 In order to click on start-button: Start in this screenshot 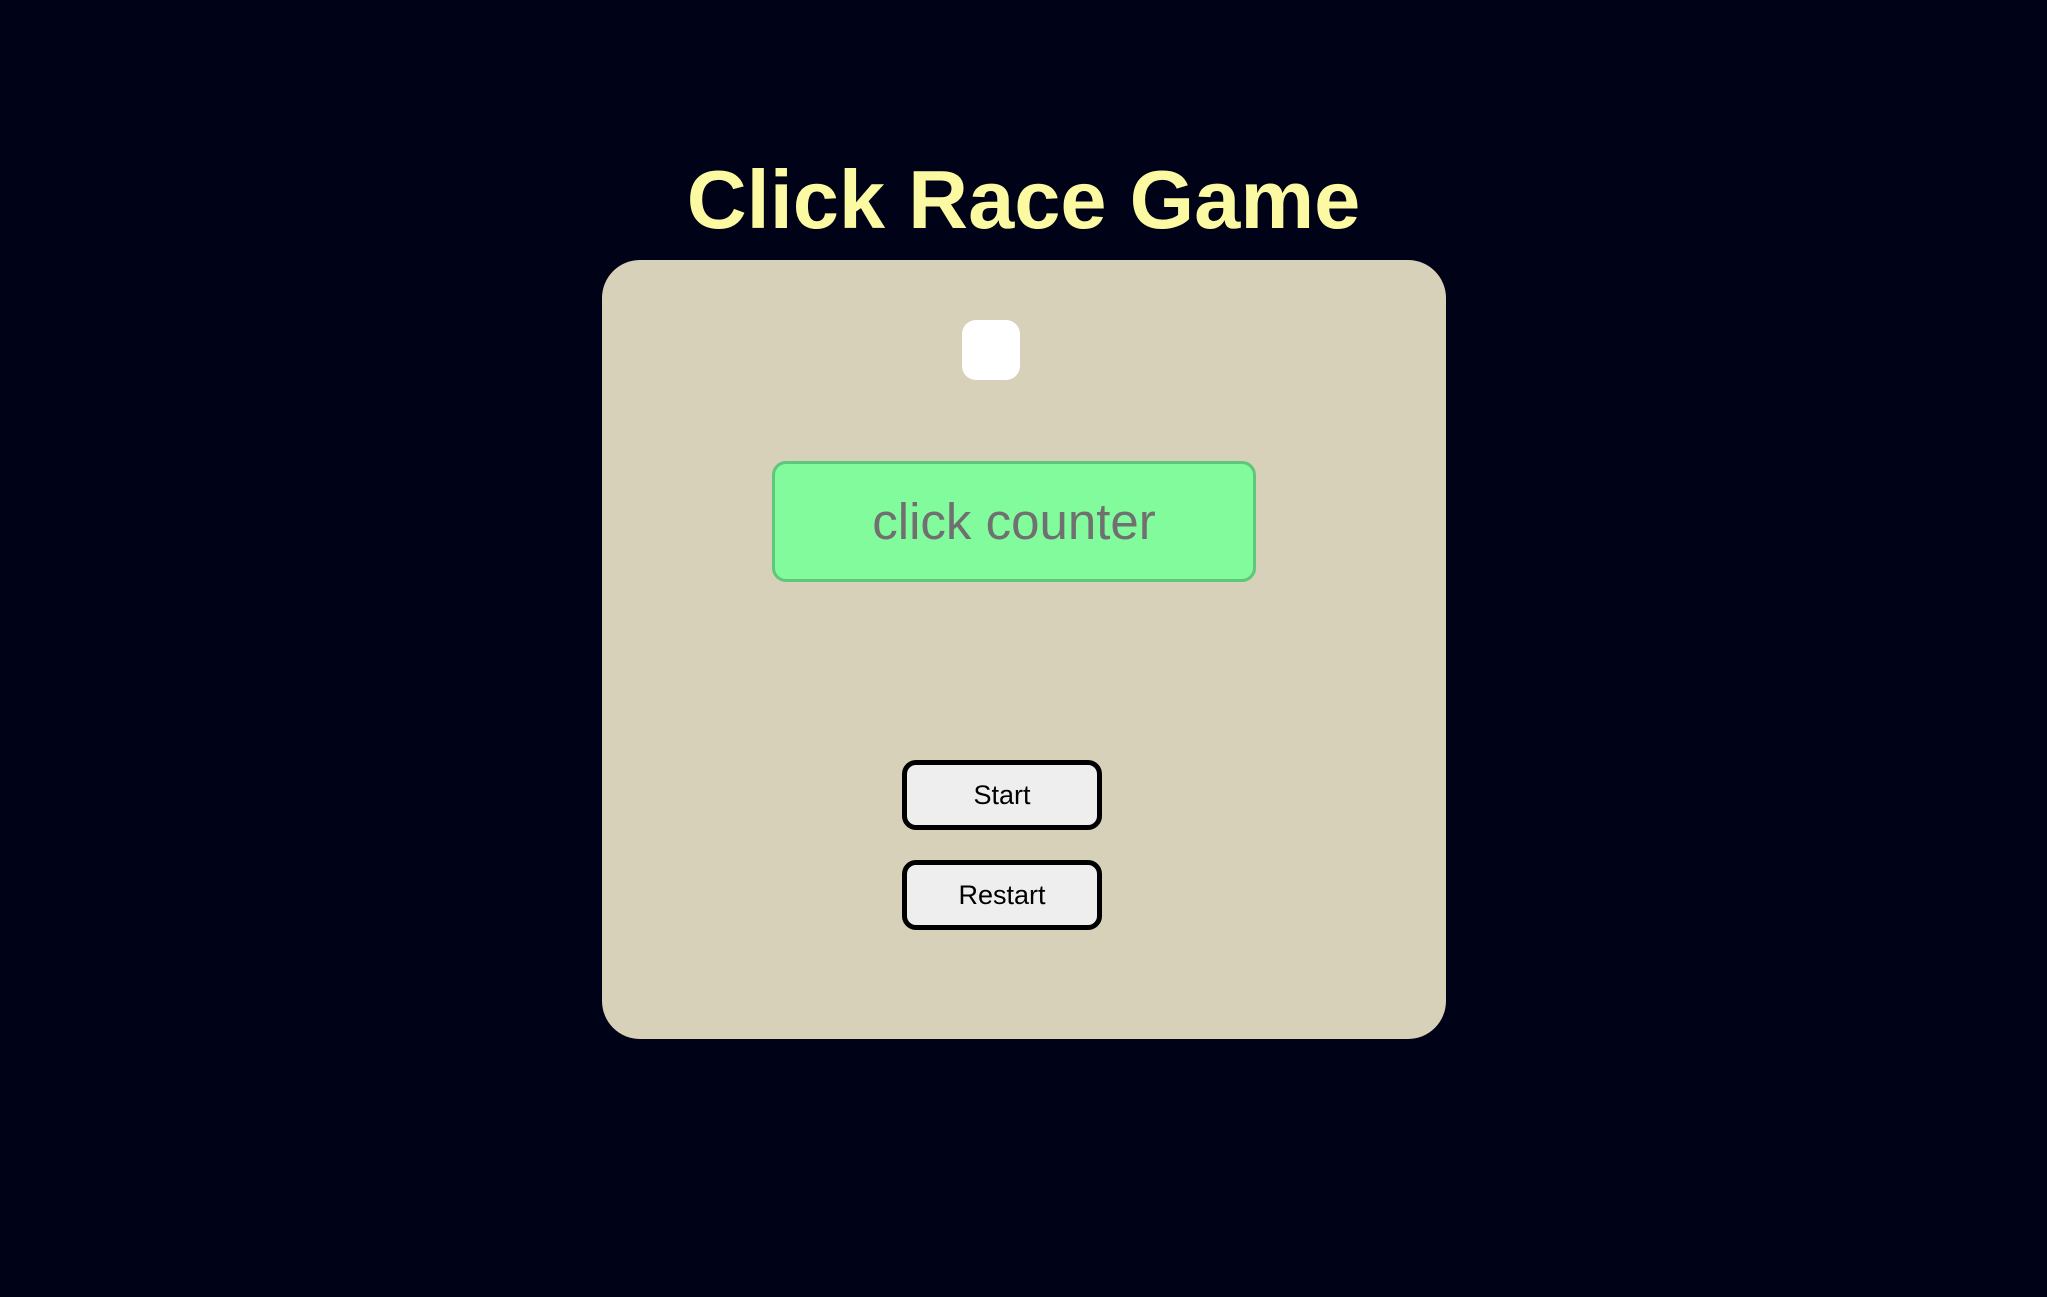, I will do `click(1002, 795)`.